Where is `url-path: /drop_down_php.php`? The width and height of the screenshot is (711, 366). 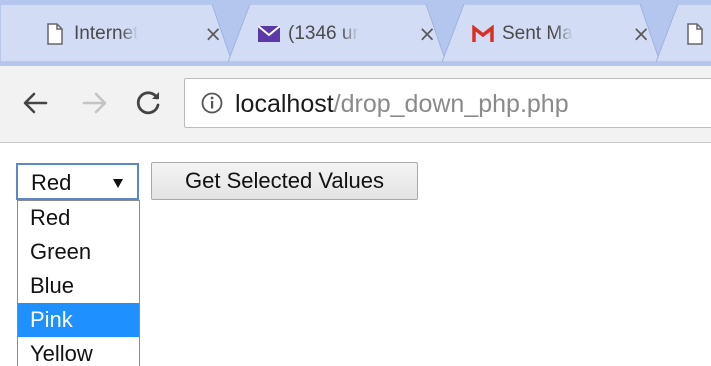
url-path: /drop_down_php.php is located at coordinates (451, 104).